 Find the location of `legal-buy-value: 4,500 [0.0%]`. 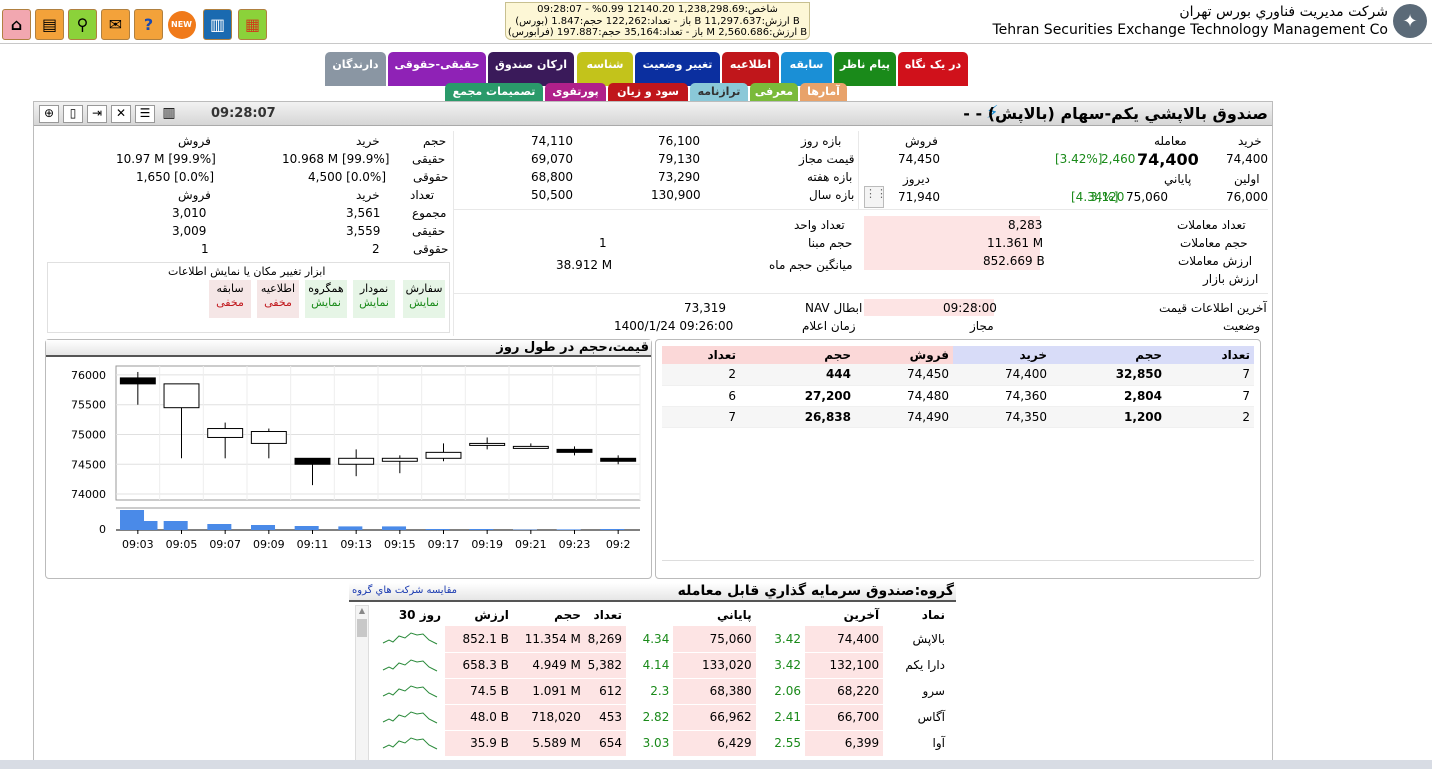

legal-buy-value: 4,500 [0.0%] is located at coordinates (347, 177).